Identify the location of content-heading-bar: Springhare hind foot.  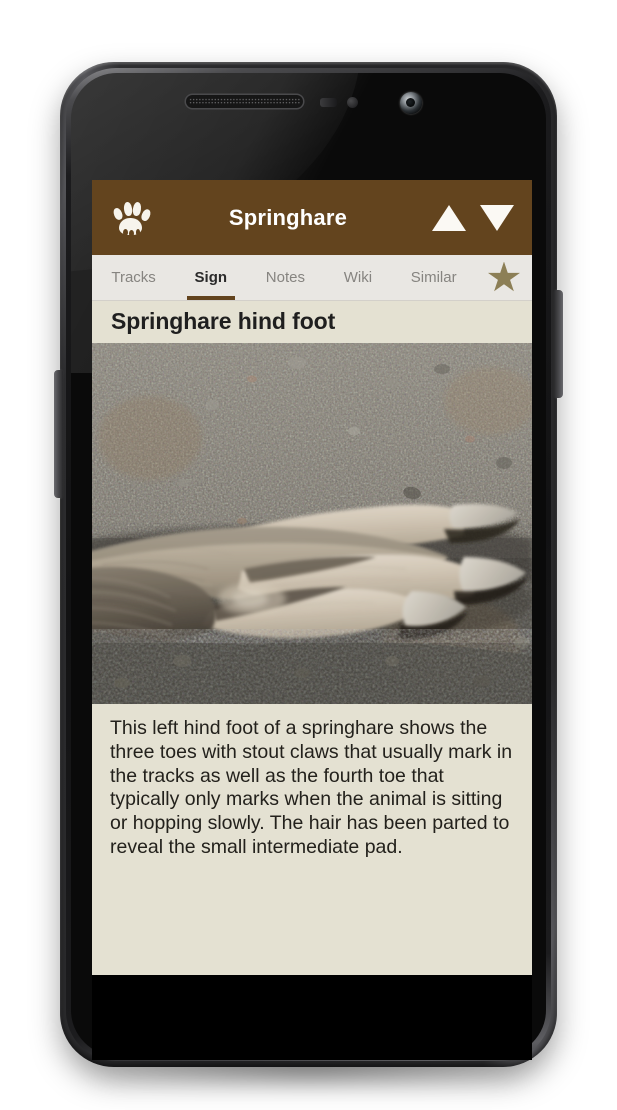
(312, 322).